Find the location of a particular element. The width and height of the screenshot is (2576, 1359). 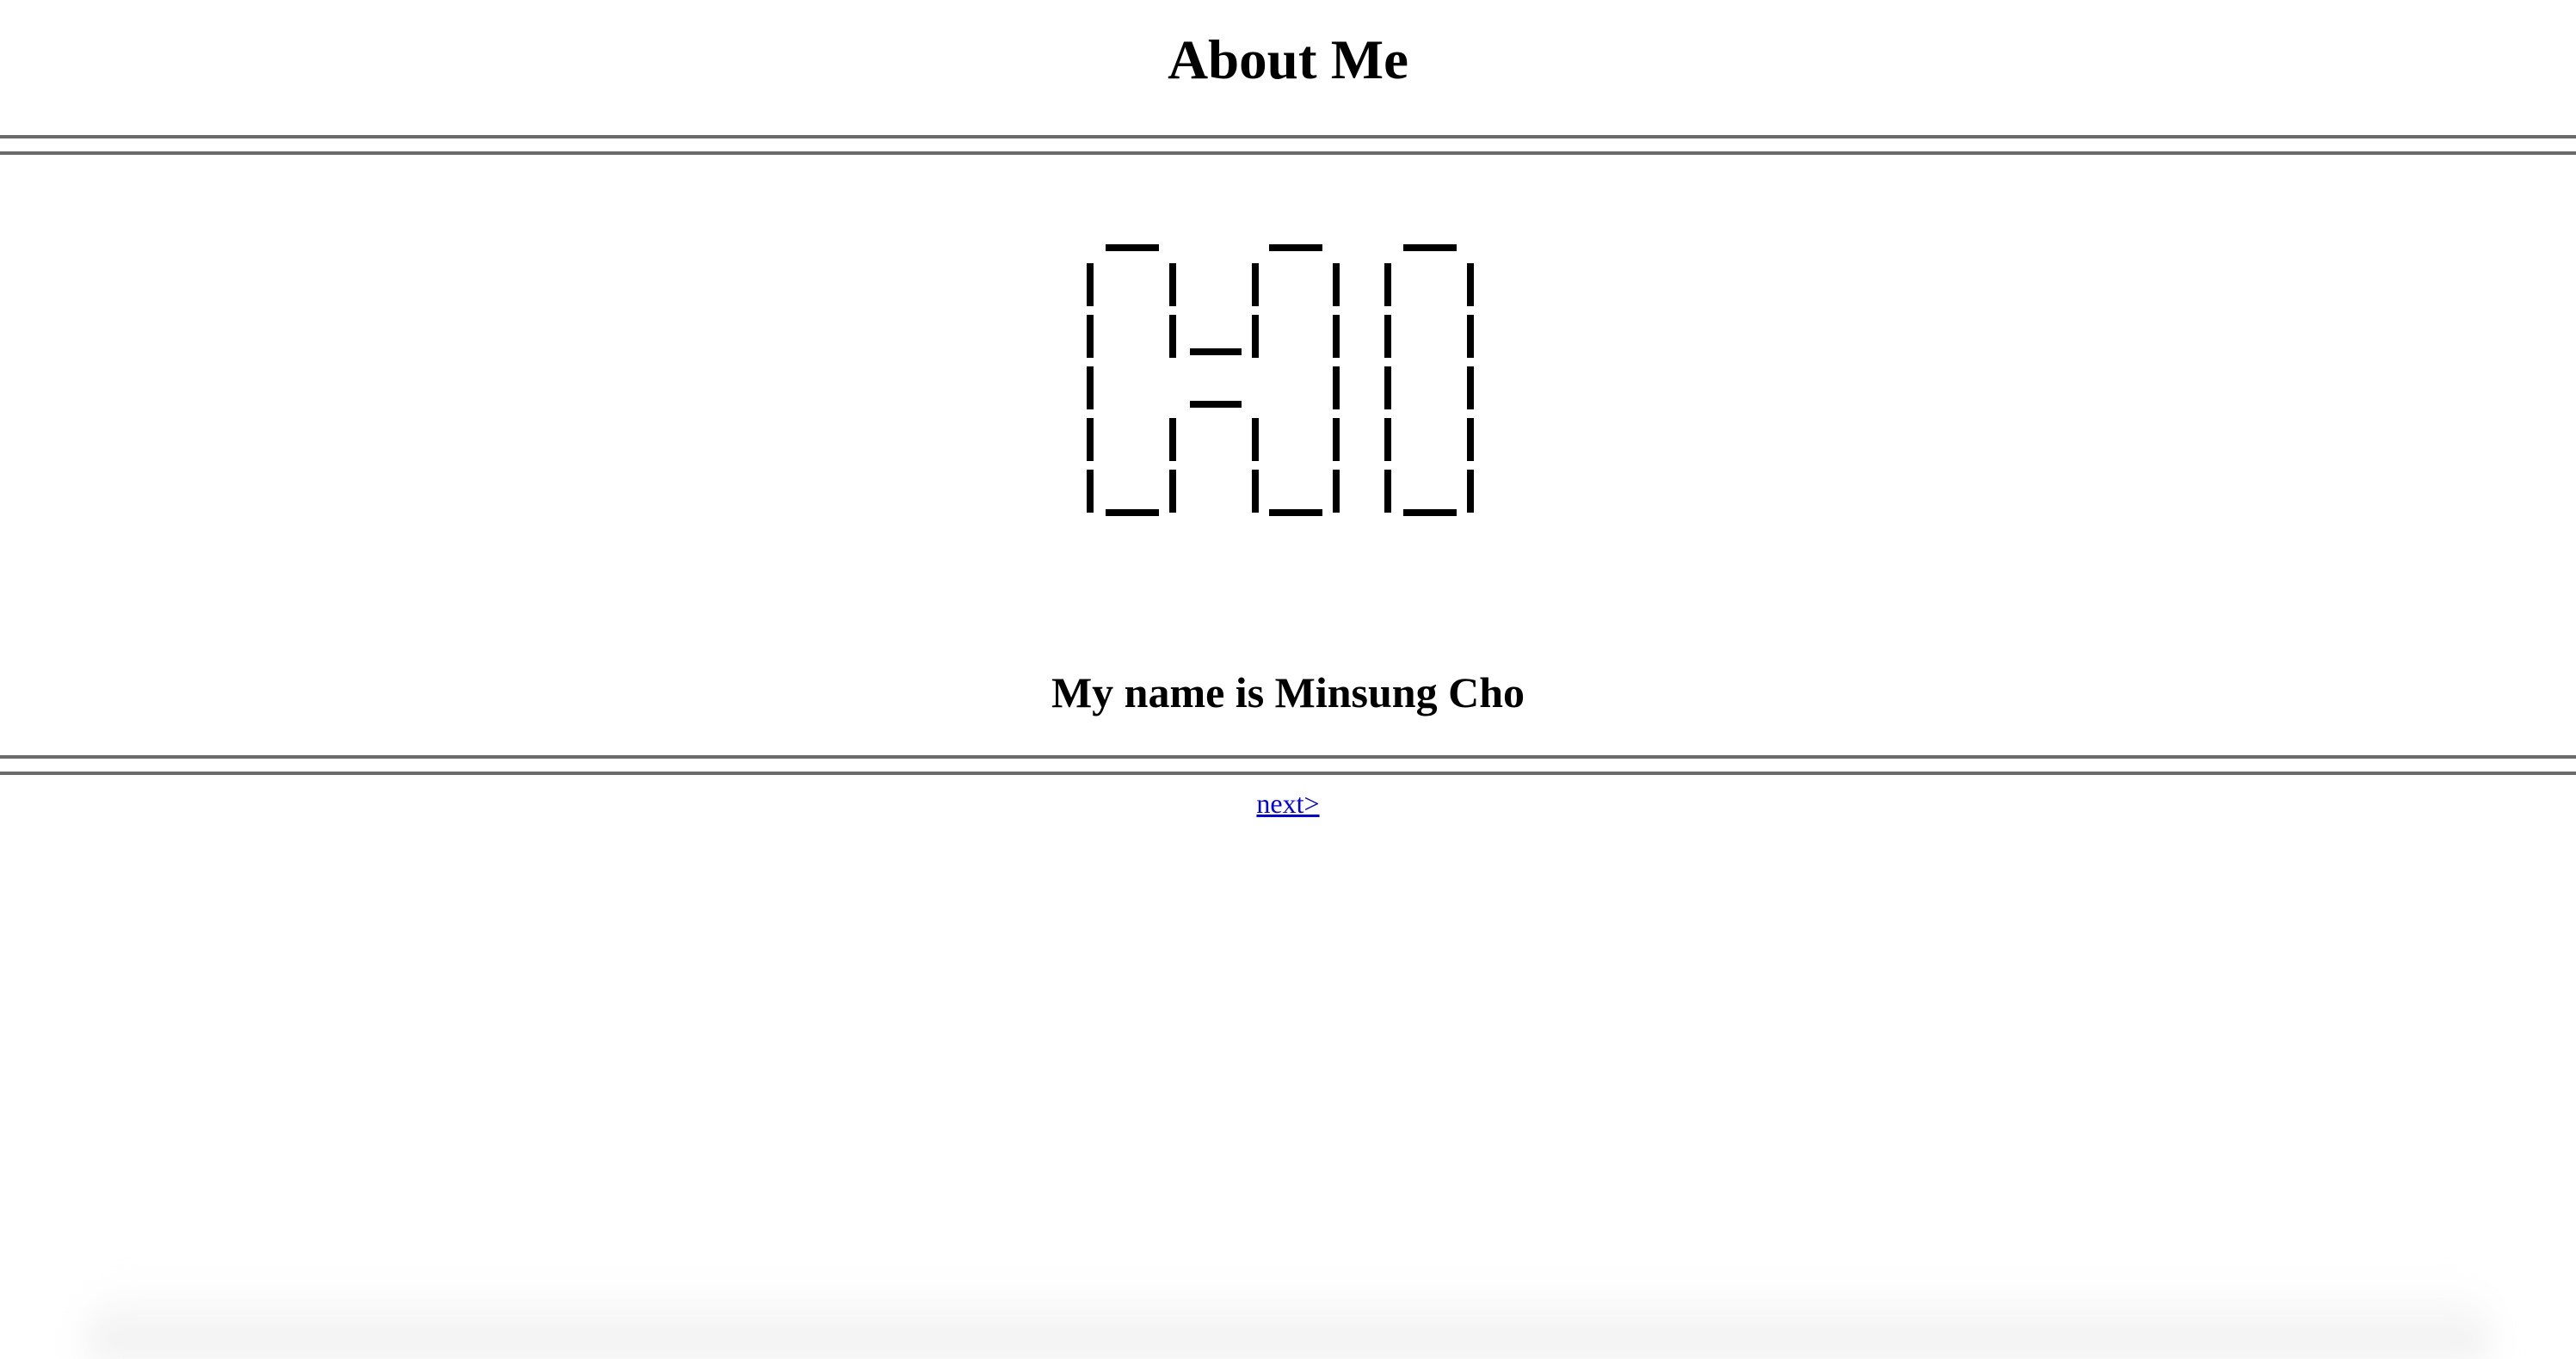

ascii-art-drawing is located at coordinates (1280, 380).